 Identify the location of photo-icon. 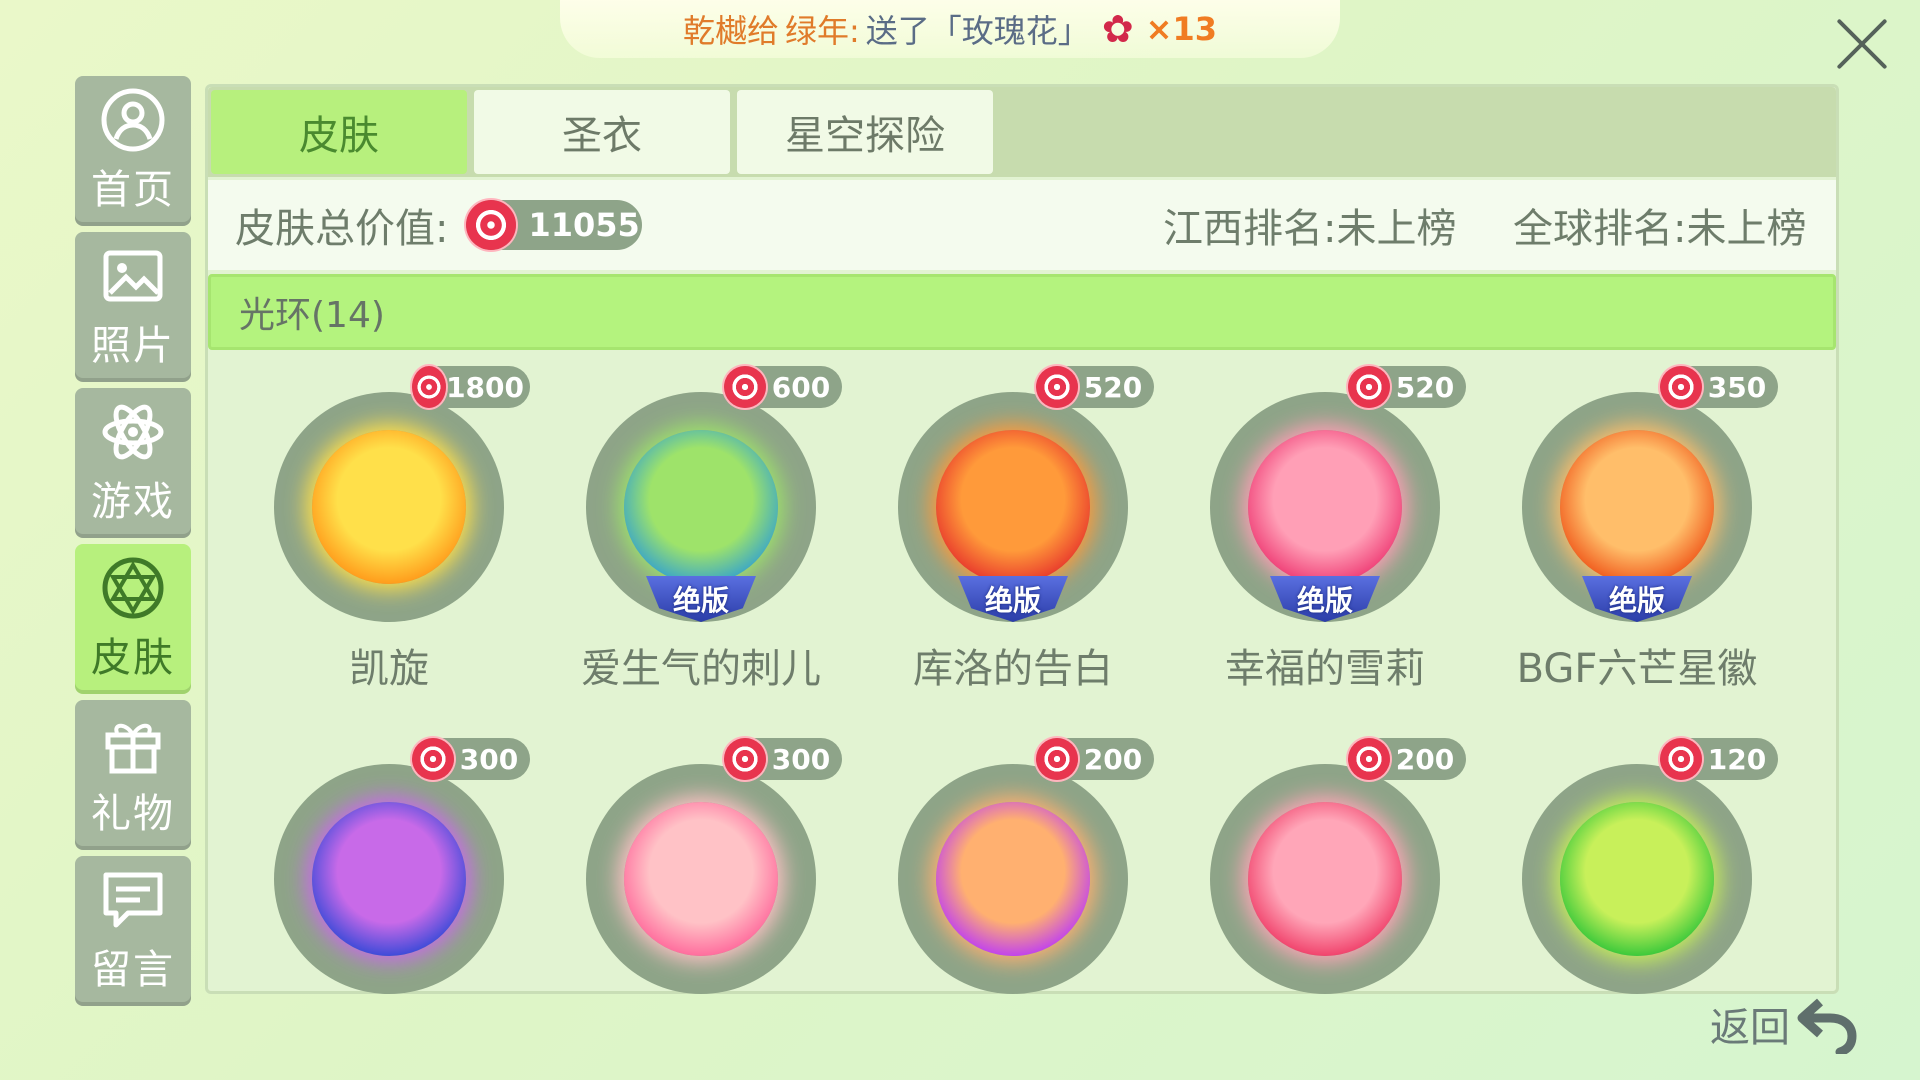
(133, 276).